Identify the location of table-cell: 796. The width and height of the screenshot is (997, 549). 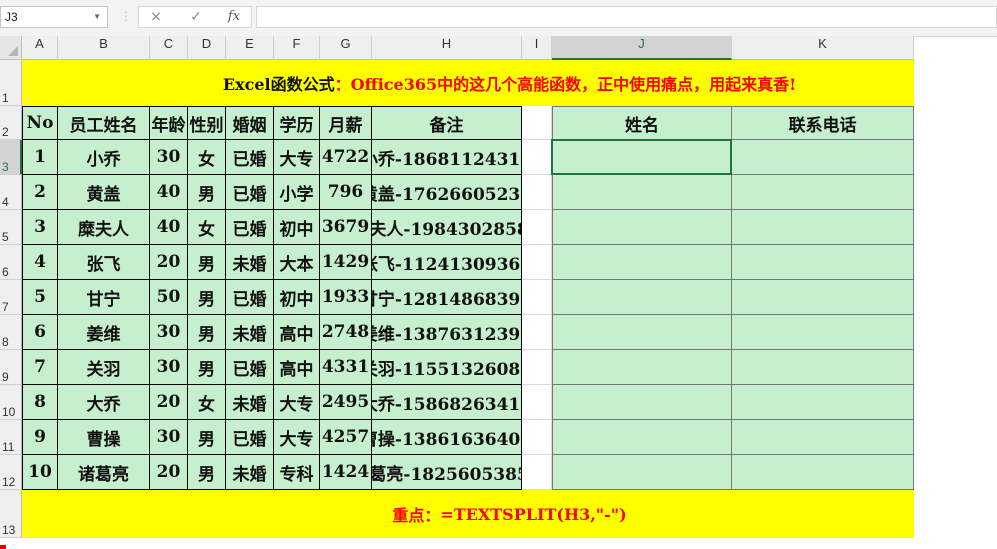
(346, 192).